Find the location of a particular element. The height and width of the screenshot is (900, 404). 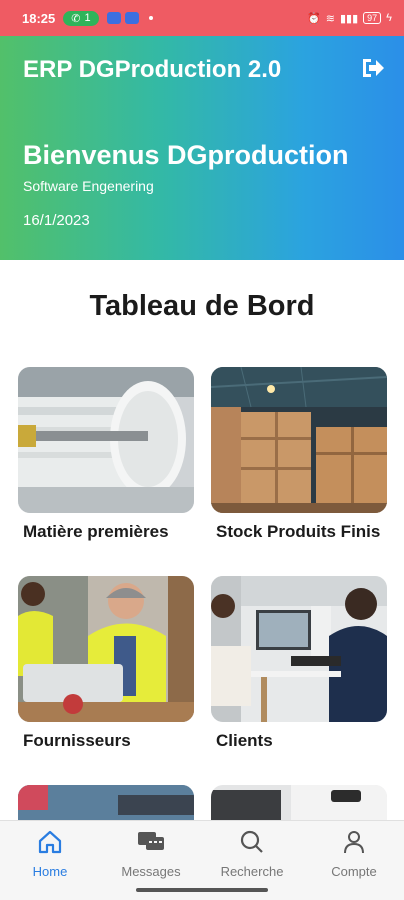

phone-icon: ✆ is located at coordinates (76, 18).